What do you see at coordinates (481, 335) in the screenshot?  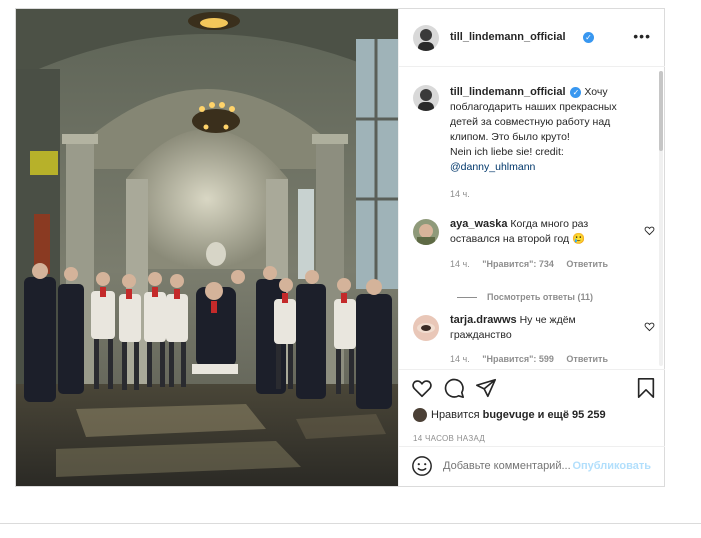 I see `comment-line: гражданство` at bounding box center [481, 335].